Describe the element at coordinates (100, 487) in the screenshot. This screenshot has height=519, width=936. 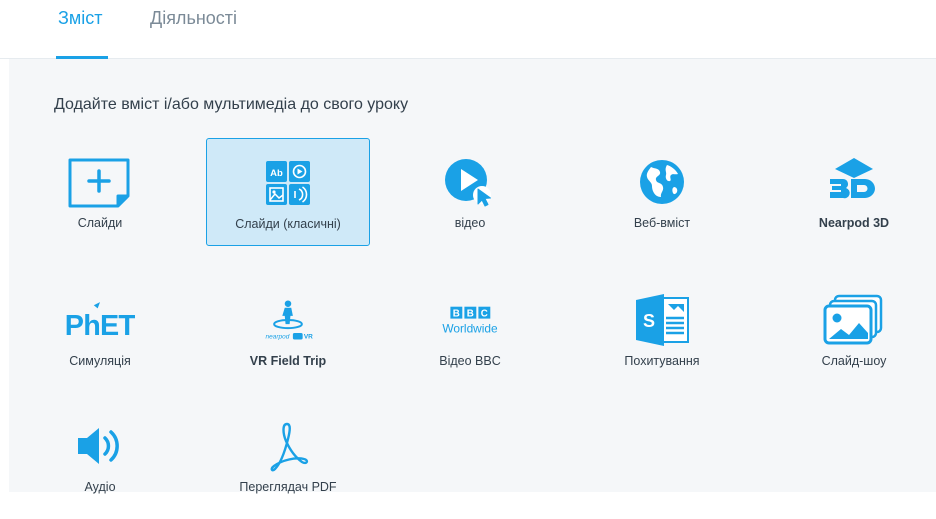
I see `tile-label: Аудіо` at that location.